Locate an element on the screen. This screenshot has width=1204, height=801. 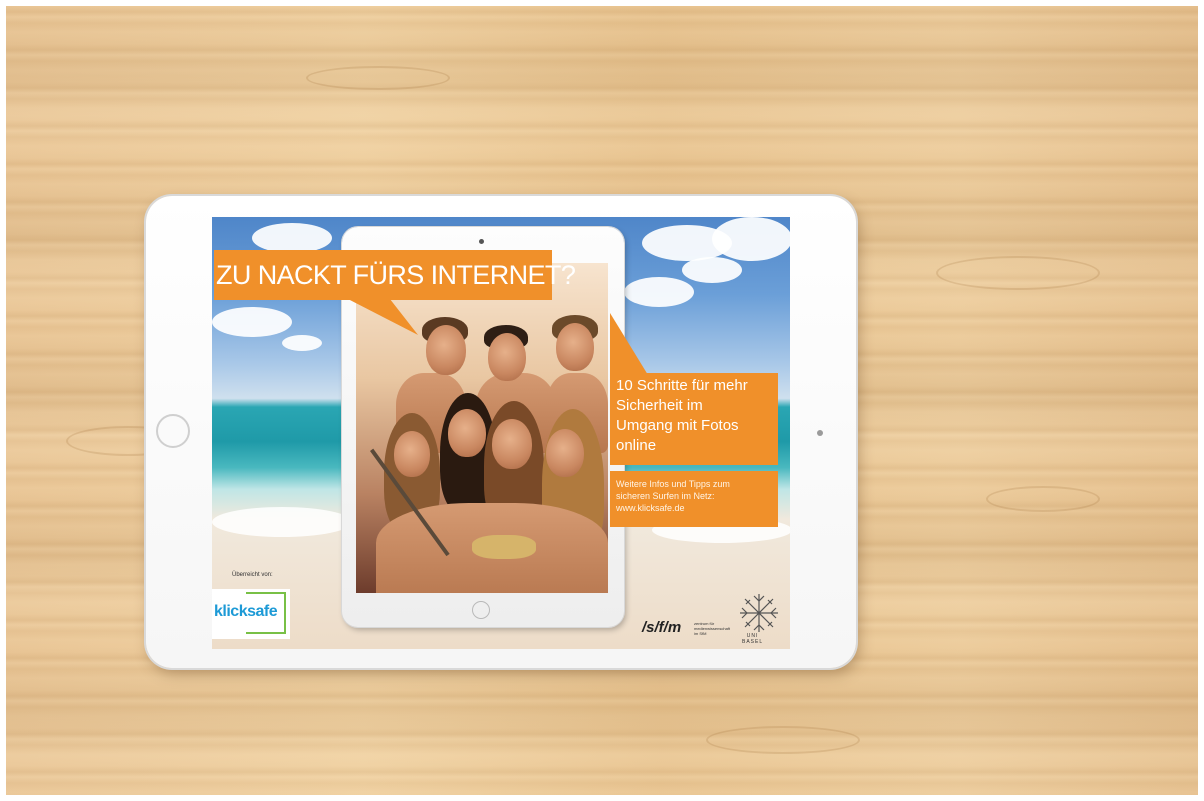
pictured-tablet-camera is located at coordinates (481, 241).